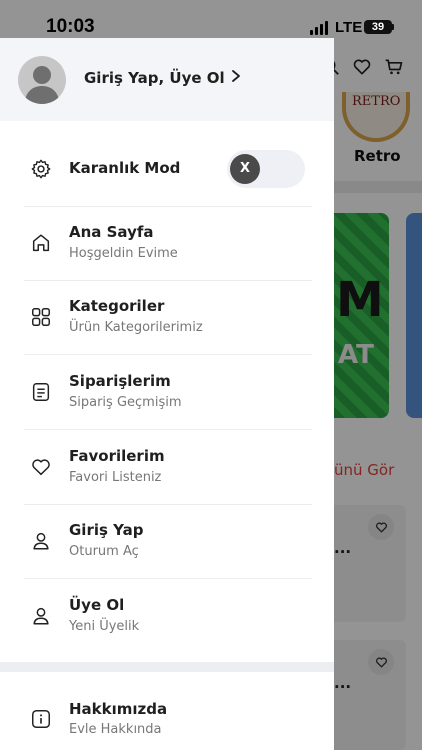 The image size is (422, 750). What do you see at coordinates (41, 719) in the screenshot?
I see `info-icon` at bounding box center [41, 719].